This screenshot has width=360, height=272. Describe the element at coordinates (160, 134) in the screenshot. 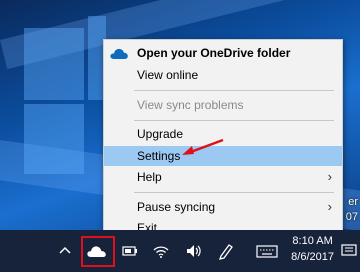

I see `upgrade-label: Upgrade` at that location.